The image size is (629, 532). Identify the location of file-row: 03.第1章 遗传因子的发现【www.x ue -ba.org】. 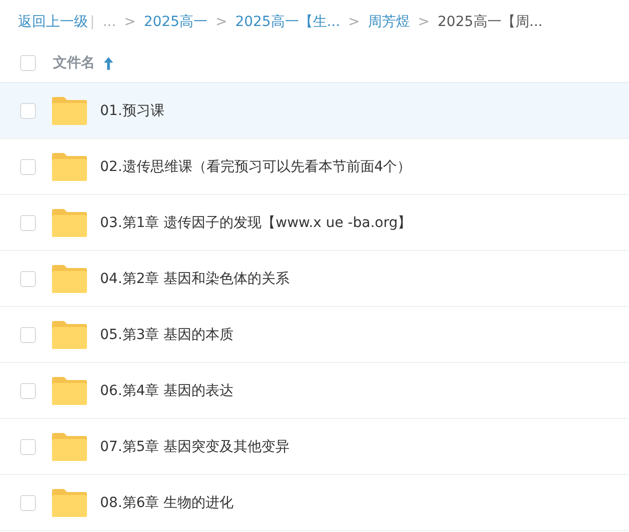
(314, 223).